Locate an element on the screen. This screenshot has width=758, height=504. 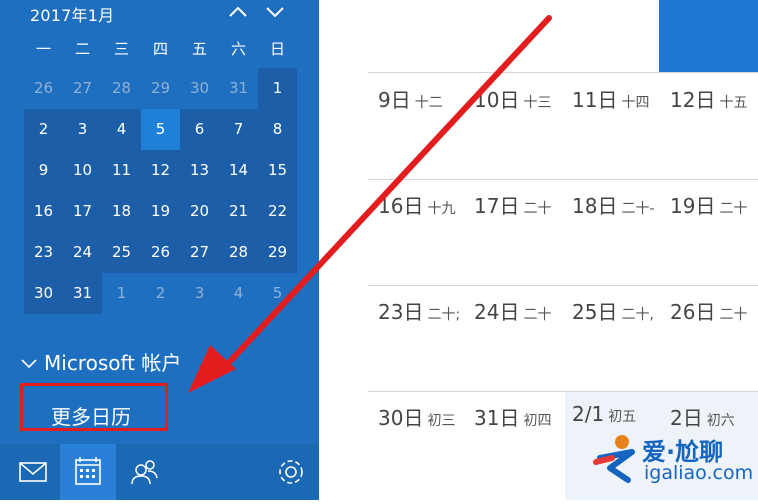
lunar-date-label: 初三 is located at coordinates (441, 421).